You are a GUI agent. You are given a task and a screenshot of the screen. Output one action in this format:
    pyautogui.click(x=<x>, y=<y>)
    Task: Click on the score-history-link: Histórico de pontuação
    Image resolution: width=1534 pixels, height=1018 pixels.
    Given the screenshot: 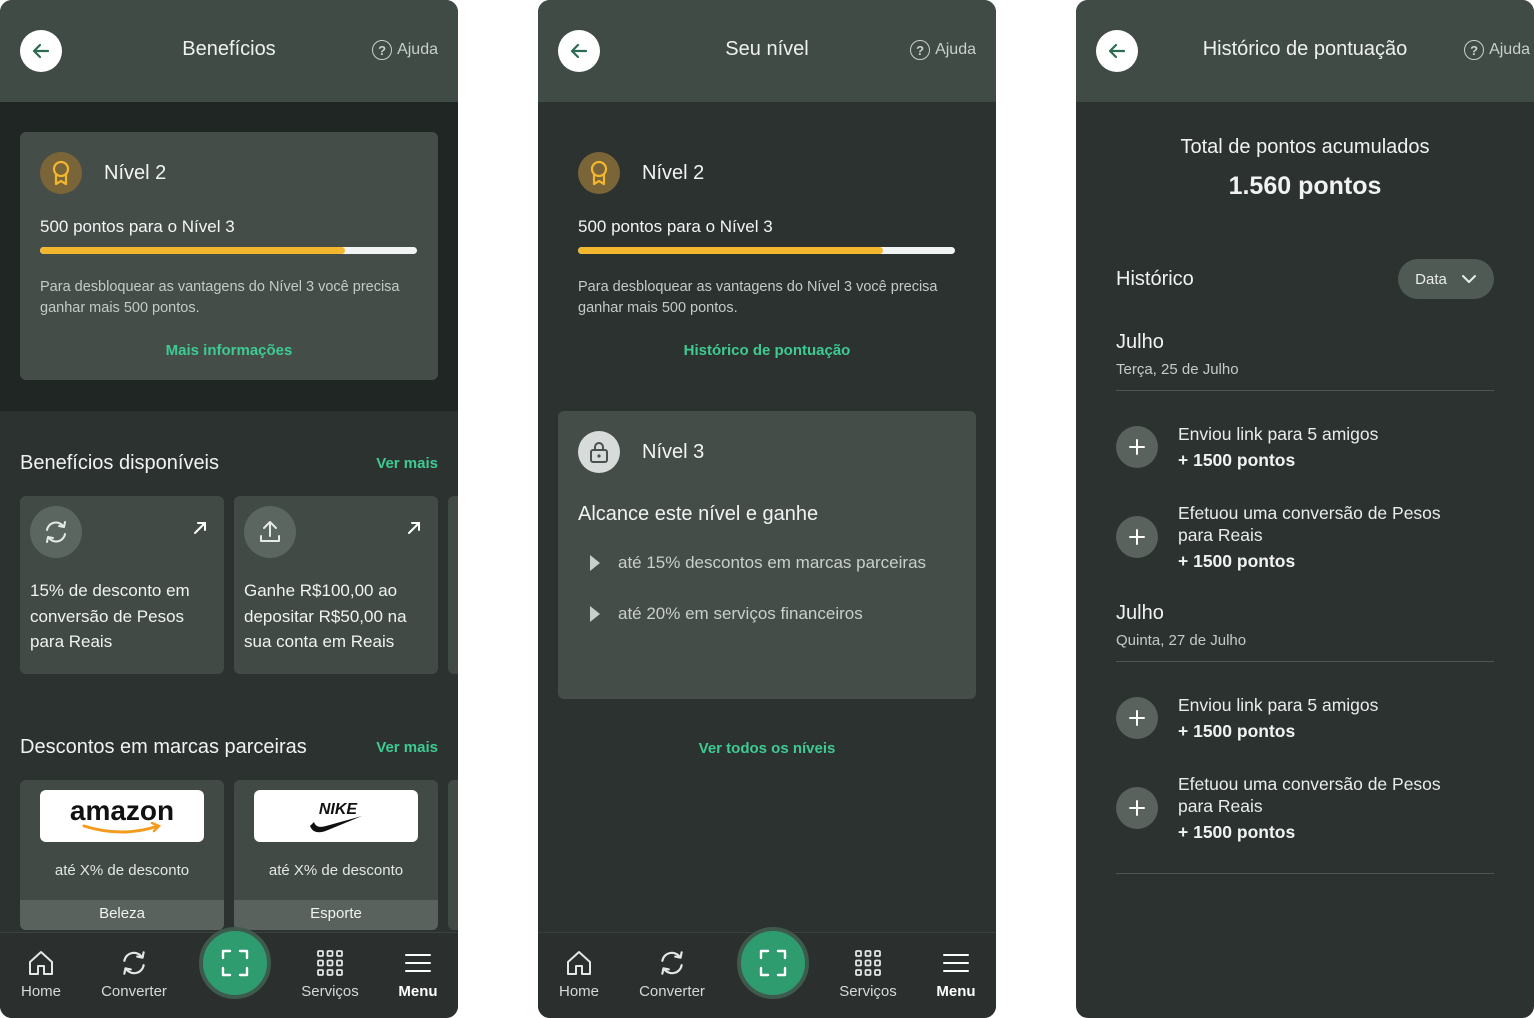 What is the action you would take?
    pyautogui.click(x=767, y=350)
    